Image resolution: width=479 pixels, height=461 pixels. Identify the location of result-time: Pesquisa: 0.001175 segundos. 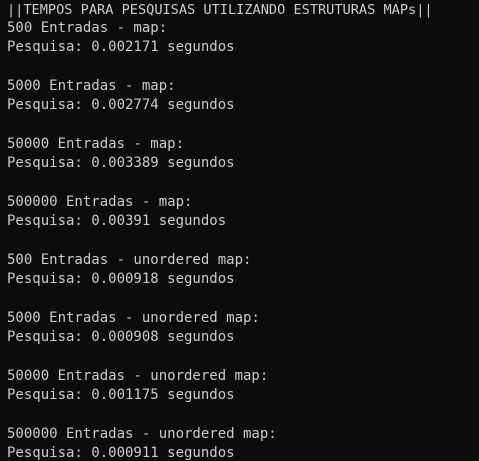
(121, 395).